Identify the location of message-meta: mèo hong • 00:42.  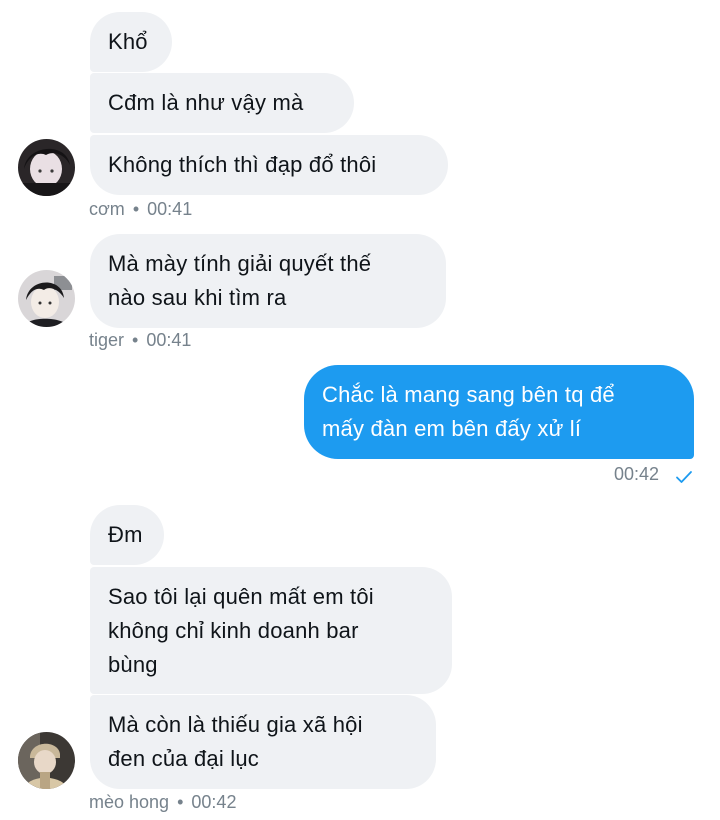
(162, 802).